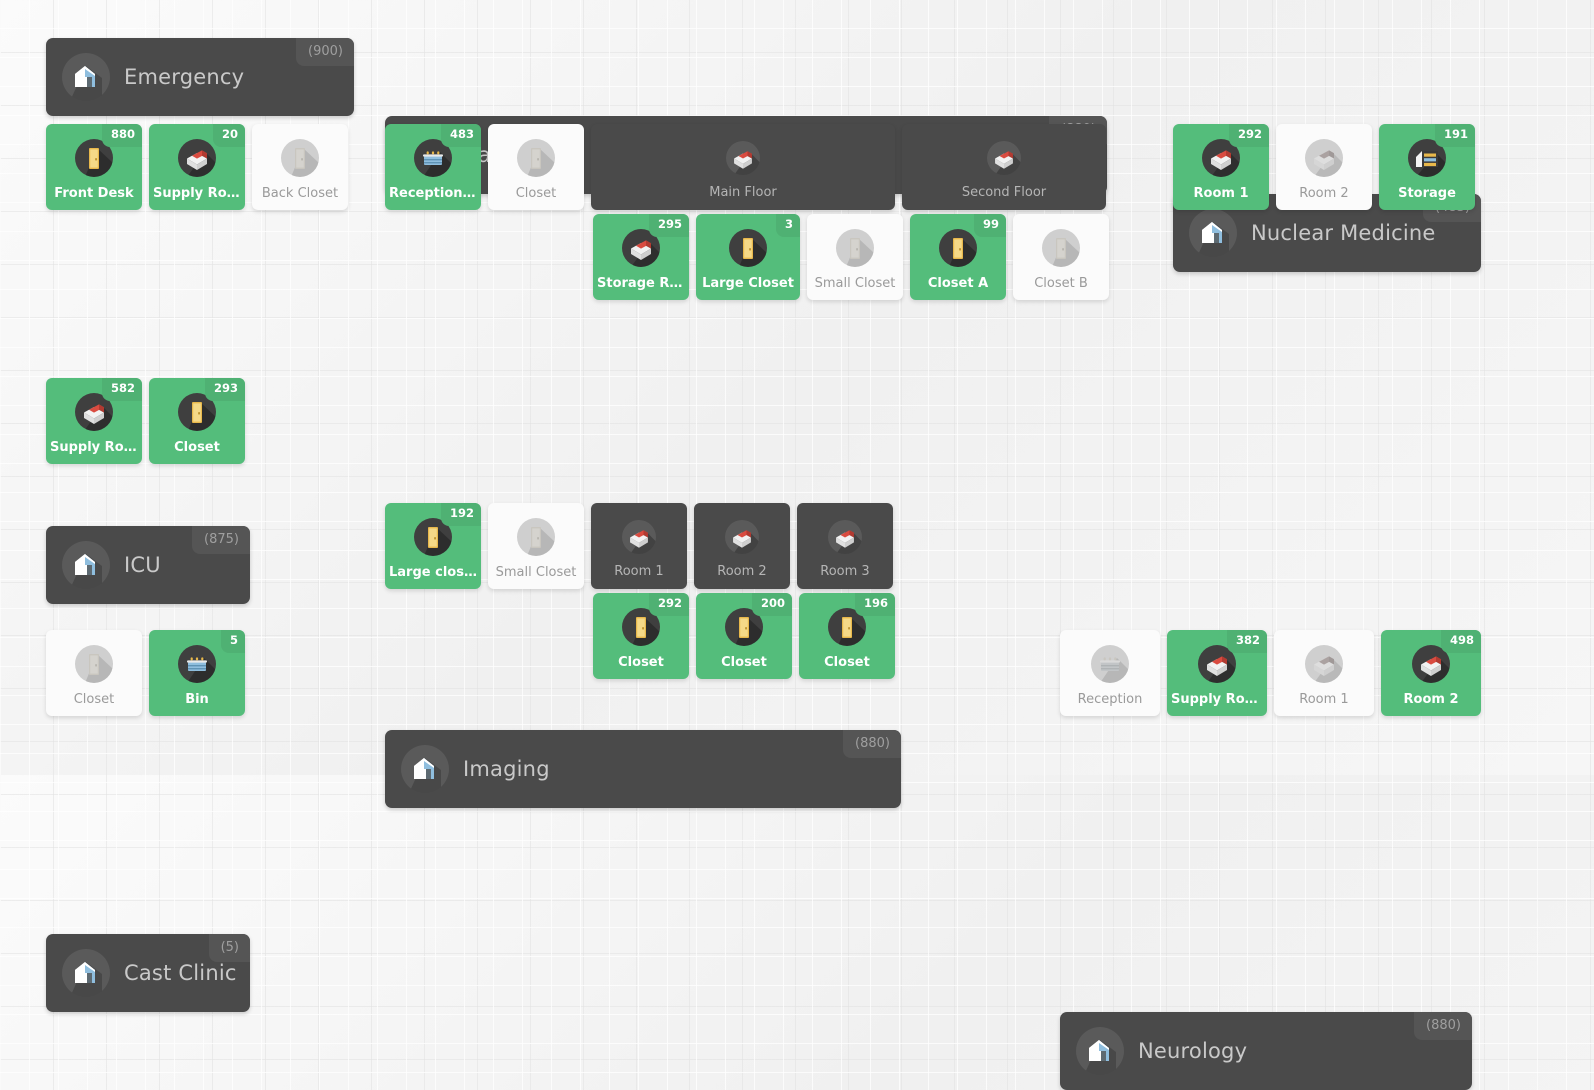 The width and height of the screenshot is (1594, 1090). I want to click on location-tile: Back Closet, so click(300, 167).